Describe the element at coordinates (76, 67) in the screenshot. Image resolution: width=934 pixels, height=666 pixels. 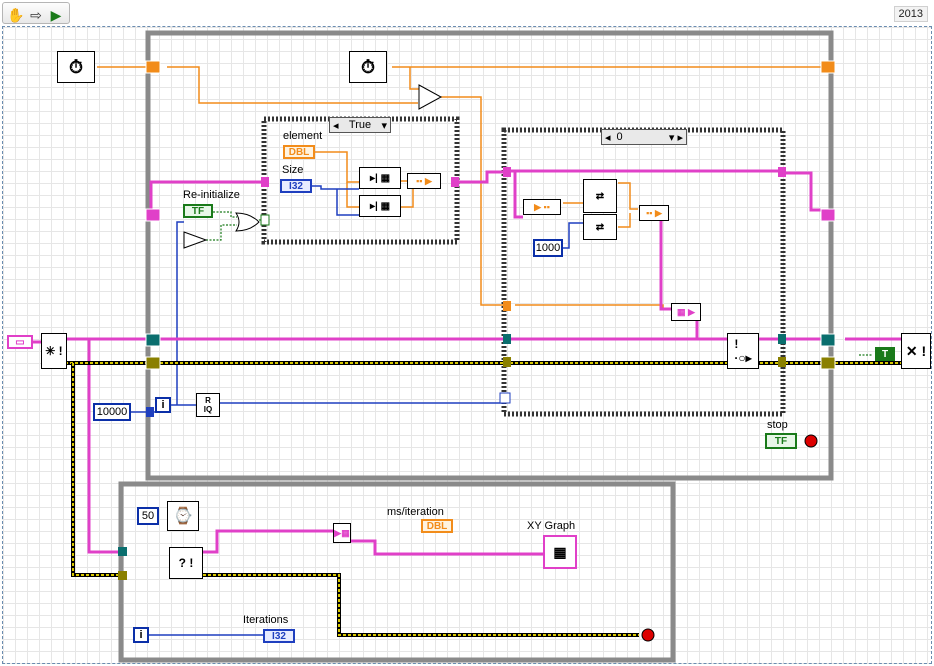
I see `tick-count-icon-left: ⏱` at that location.